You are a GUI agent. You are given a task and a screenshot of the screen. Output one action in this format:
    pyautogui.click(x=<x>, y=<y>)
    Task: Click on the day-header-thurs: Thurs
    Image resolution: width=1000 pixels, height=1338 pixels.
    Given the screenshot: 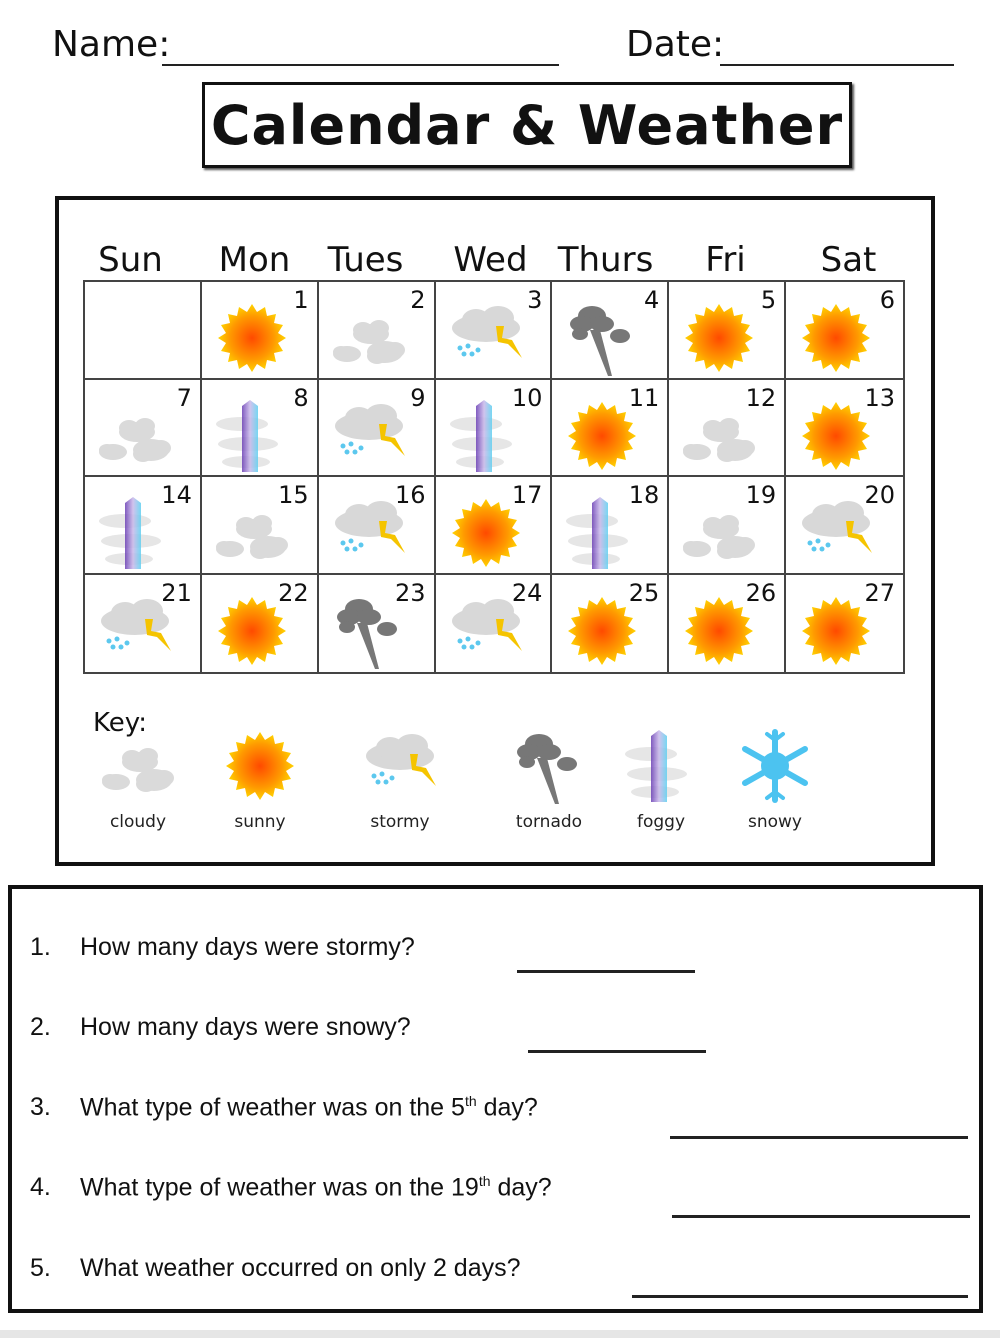 What is the action you would take?
    pyautogui.click(x=605, y=260)
    